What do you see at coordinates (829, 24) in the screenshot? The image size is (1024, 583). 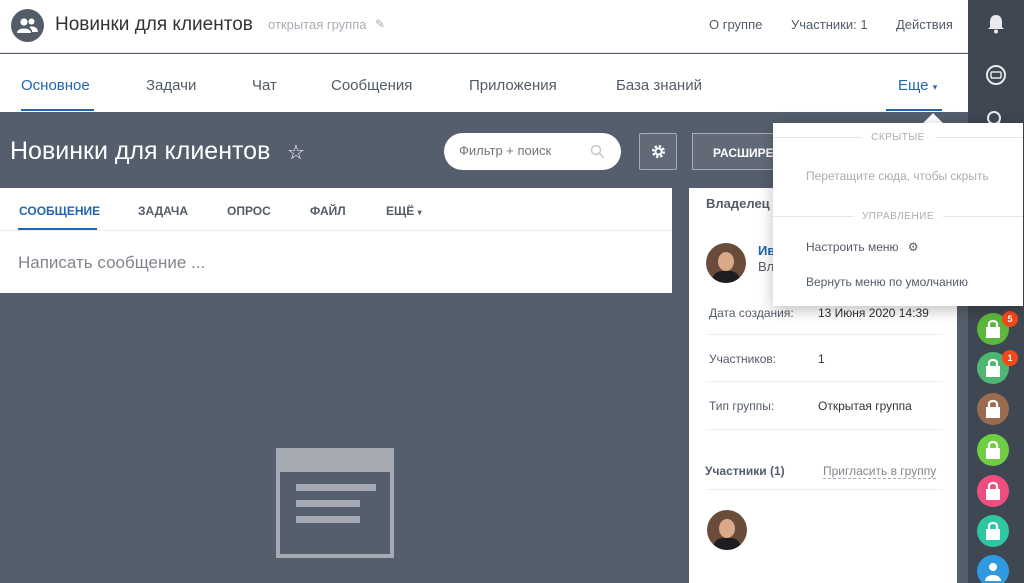 I see `members-count-link: Участники: 1` at bounding box center [829, 24].